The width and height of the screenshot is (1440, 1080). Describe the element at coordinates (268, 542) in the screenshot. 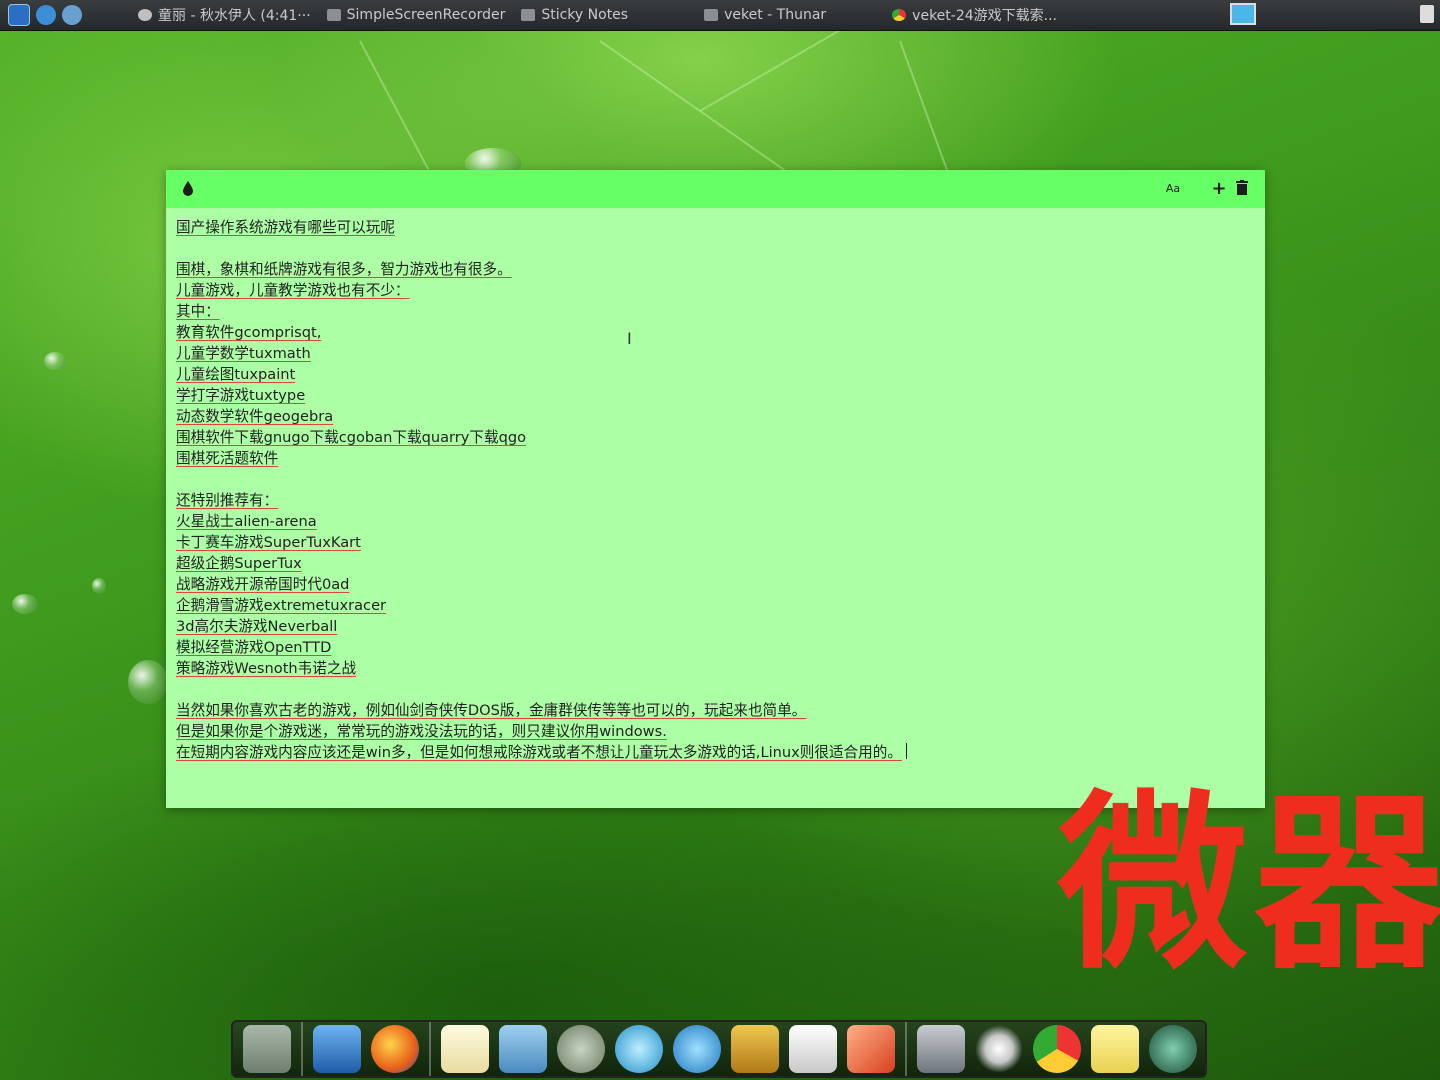

I see `note-line: 卡丁赛车游戏SuperTuxKart` at that location.